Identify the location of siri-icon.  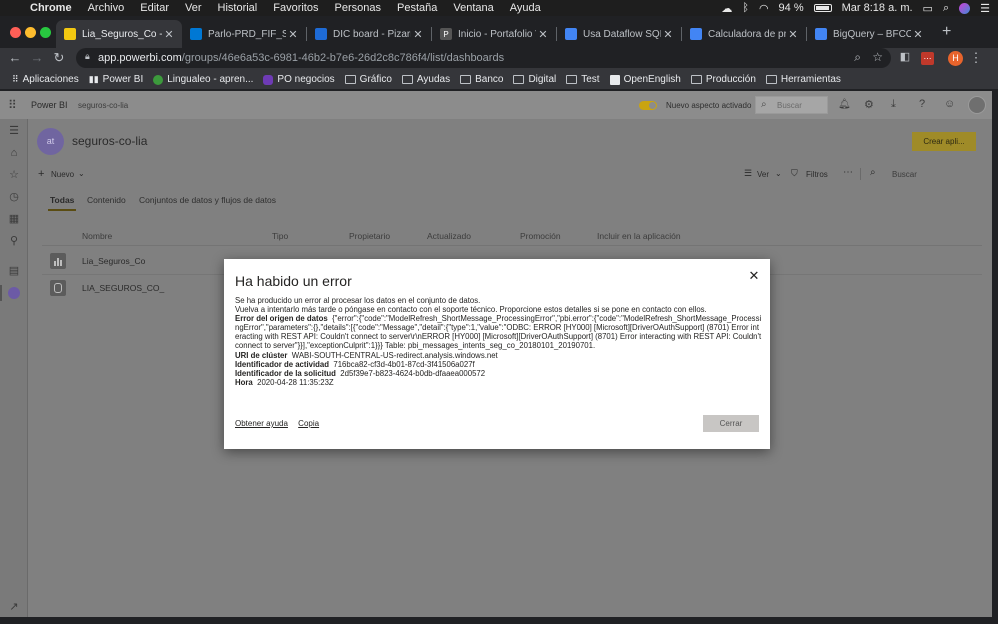
(965, 8).